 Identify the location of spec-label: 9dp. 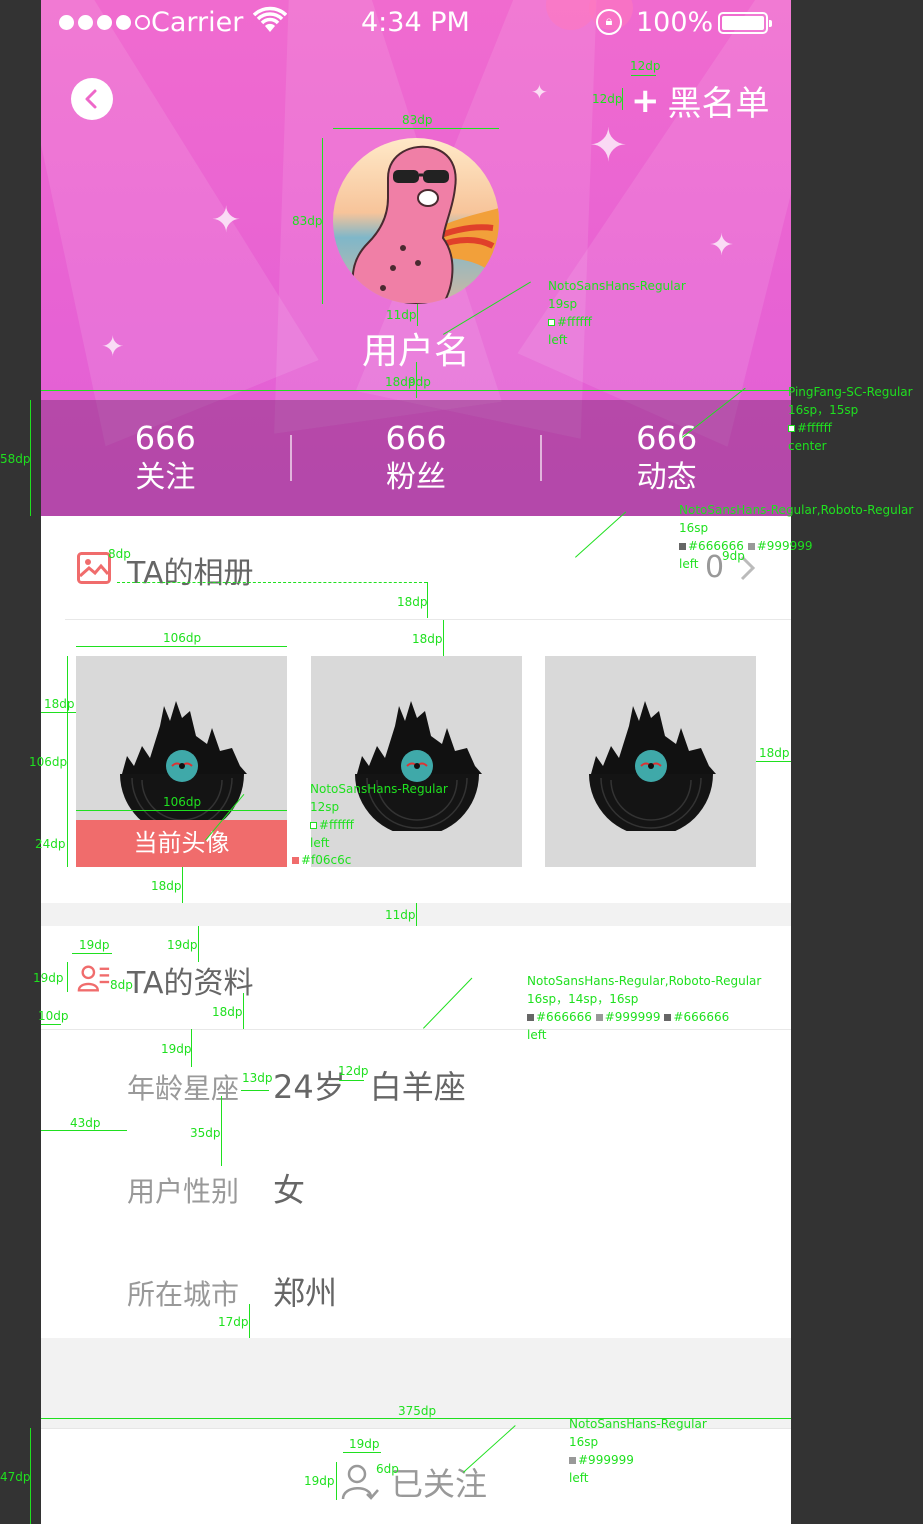
(733, 556).